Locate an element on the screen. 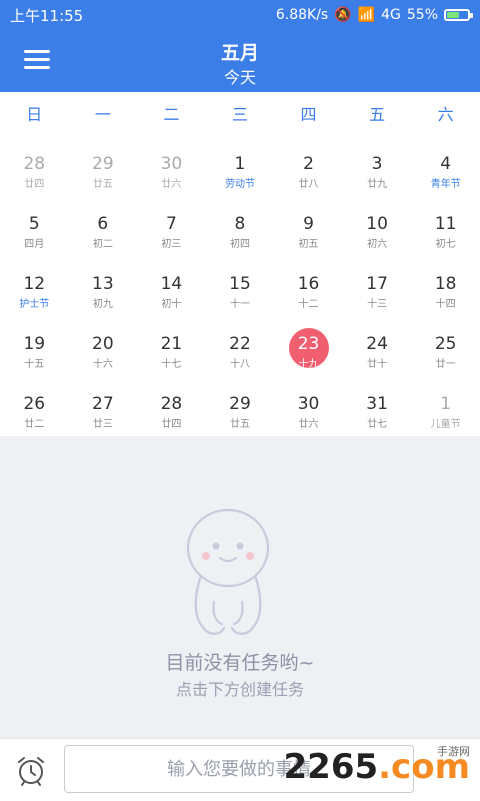 The height and width of the screenshot is (801, 480). weekday-label: 三 is located at coordinates (239, 114).